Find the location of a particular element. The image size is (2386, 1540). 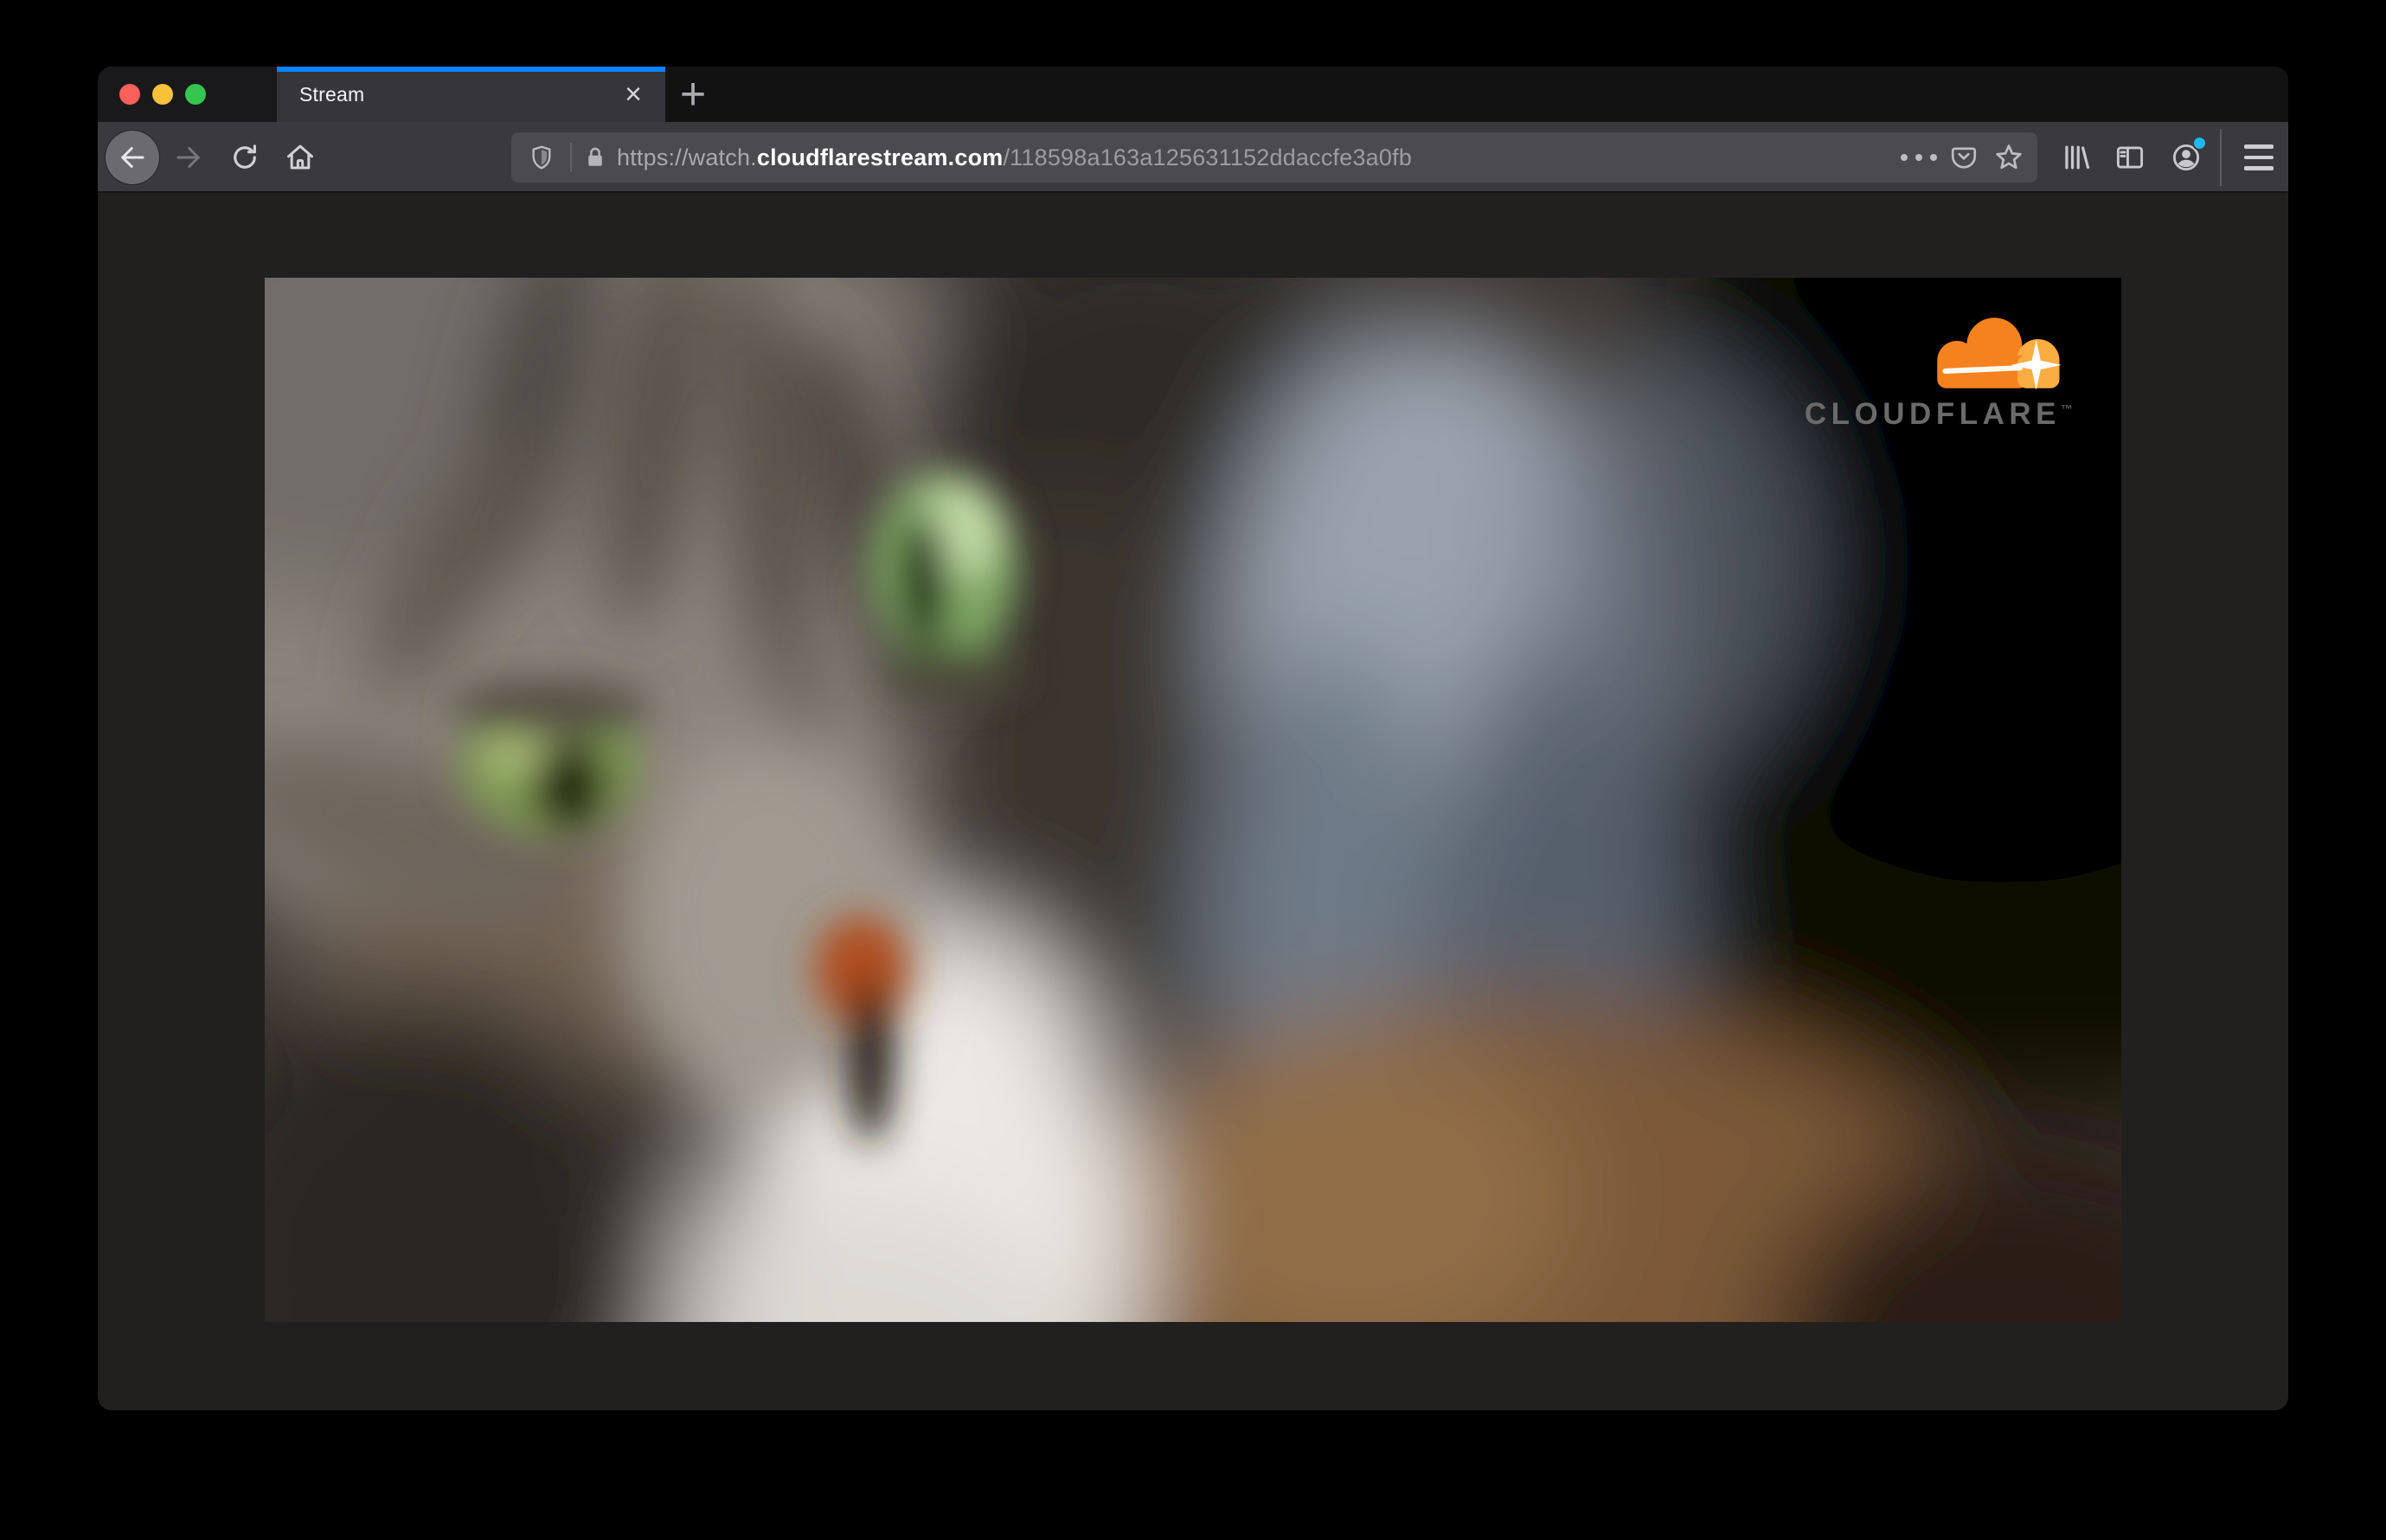

library-icon is located at coordinates (2077, 157).